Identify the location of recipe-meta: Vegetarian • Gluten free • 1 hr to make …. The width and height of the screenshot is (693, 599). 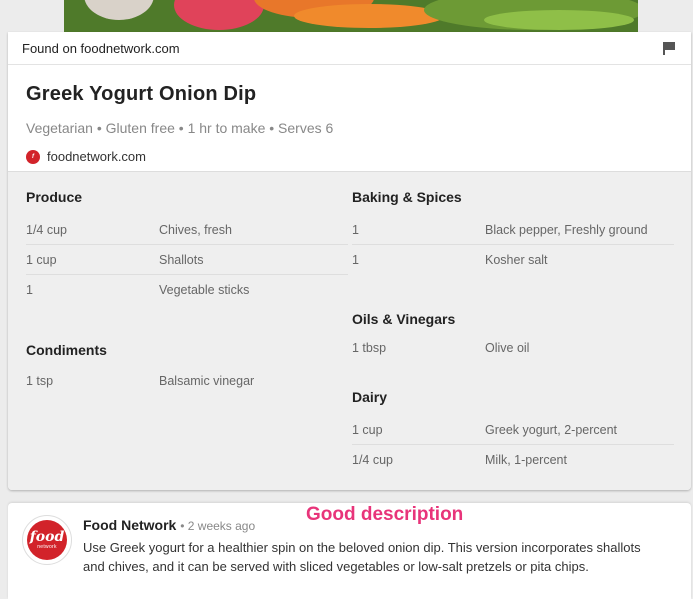
(180, 128).